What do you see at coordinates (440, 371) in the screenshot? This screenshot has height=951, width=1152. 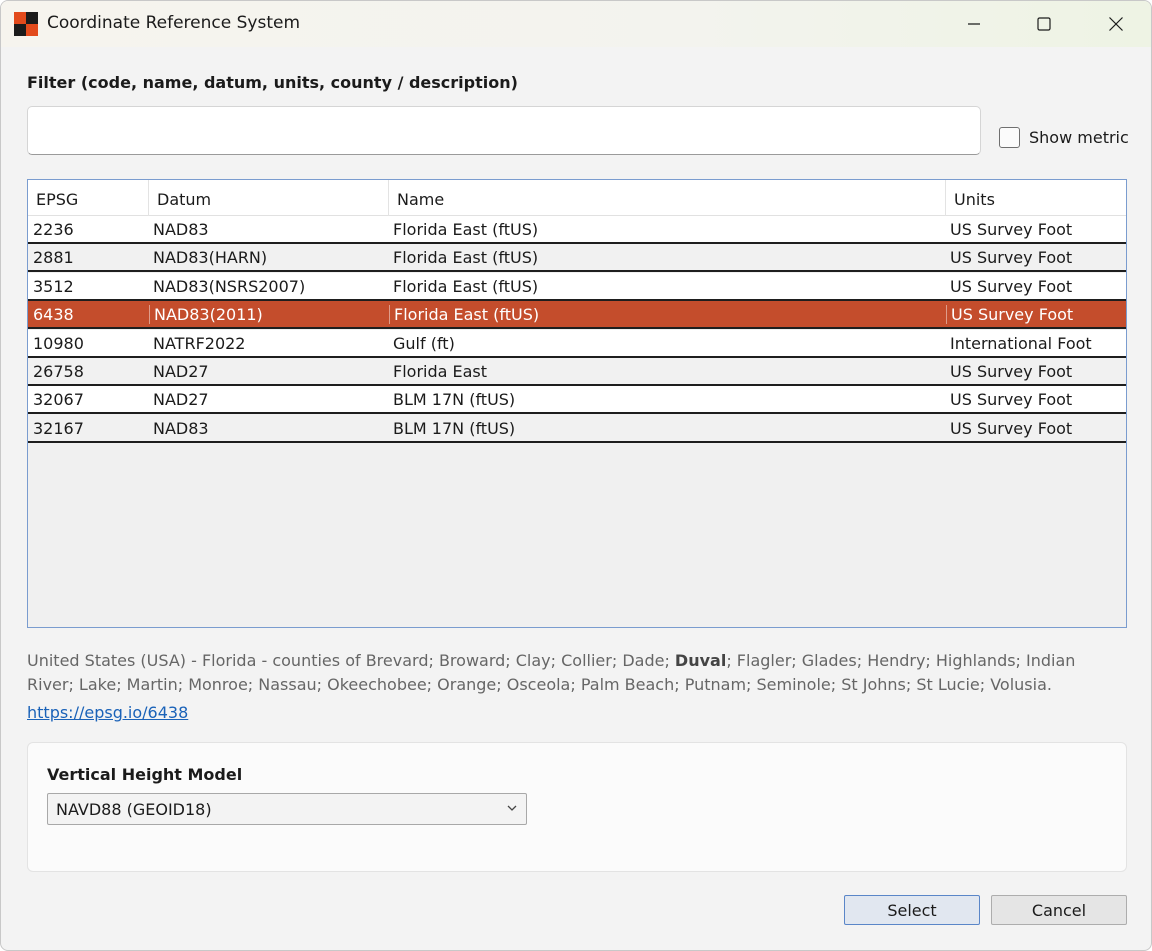 I see `cell-name: Florida East` at bounding box center [440, 371].